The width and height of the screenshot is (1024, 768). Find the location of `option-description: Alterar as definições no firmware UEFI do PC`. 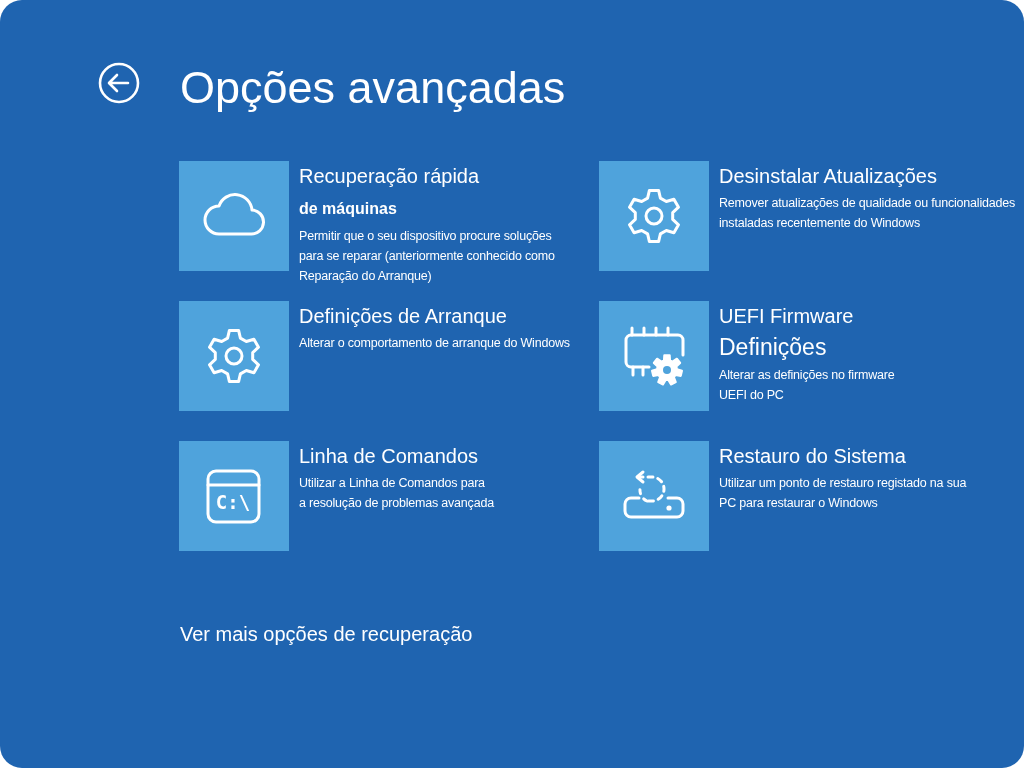

option-description: Alterar as definições no firmware UEFI do PC is located at coordinates (807, 385).